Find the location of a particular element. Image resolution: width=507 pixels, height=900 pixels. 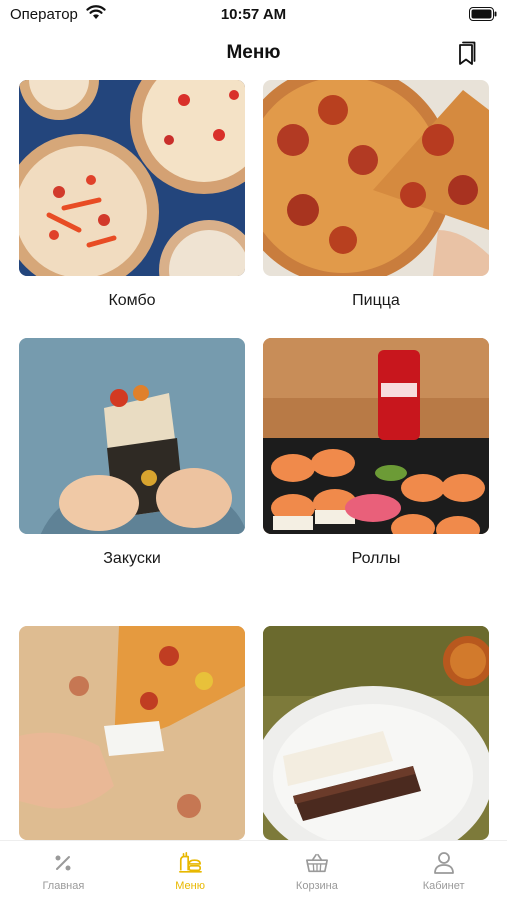

category-card-rolls: Роллы is located at coordinates (376, 453).